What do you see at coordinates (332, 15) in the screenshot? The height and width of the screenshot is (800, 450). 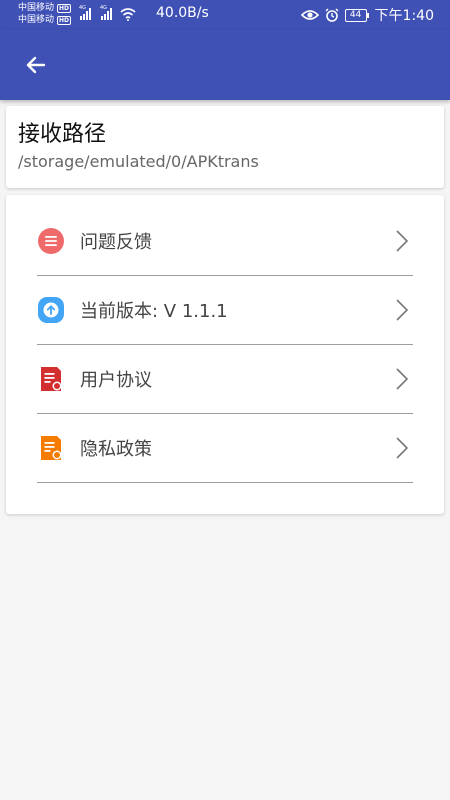 I see `alarm-icon` at bounding box center [332, 15].